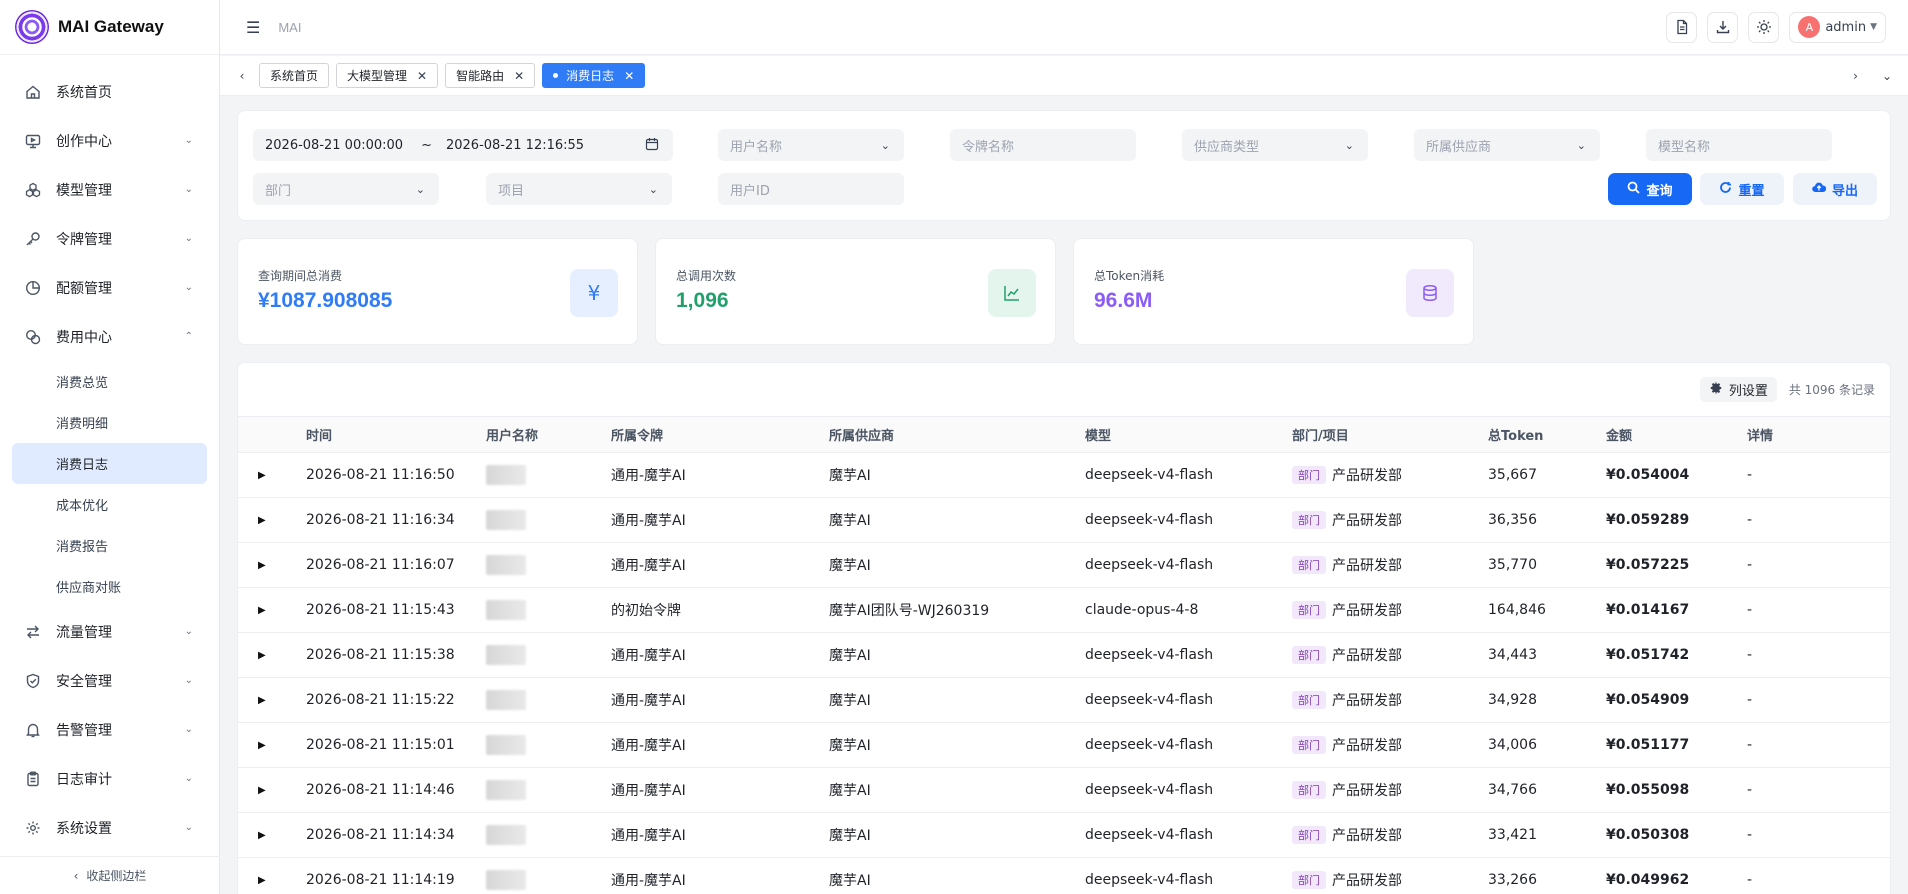 This screenshot has width=1908, height=894. What do you see at coordinates (1837, 27) in the screenshot?
I see `user-menu: A admin ▼` at bounding box center [1837, 27].